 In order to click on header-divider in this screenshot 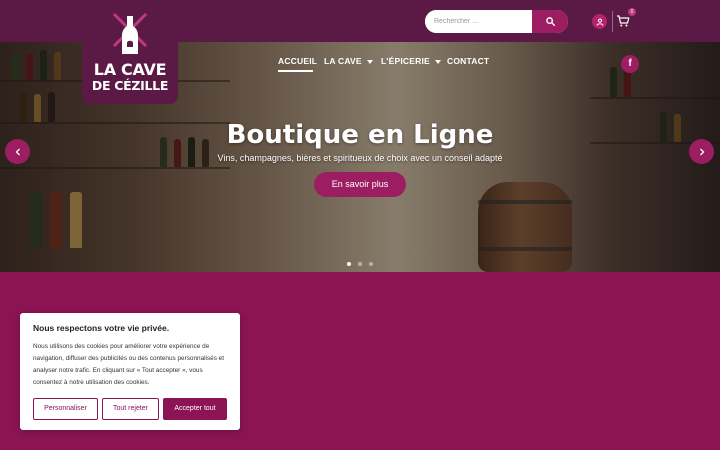, I will do `click(612, 21)`.